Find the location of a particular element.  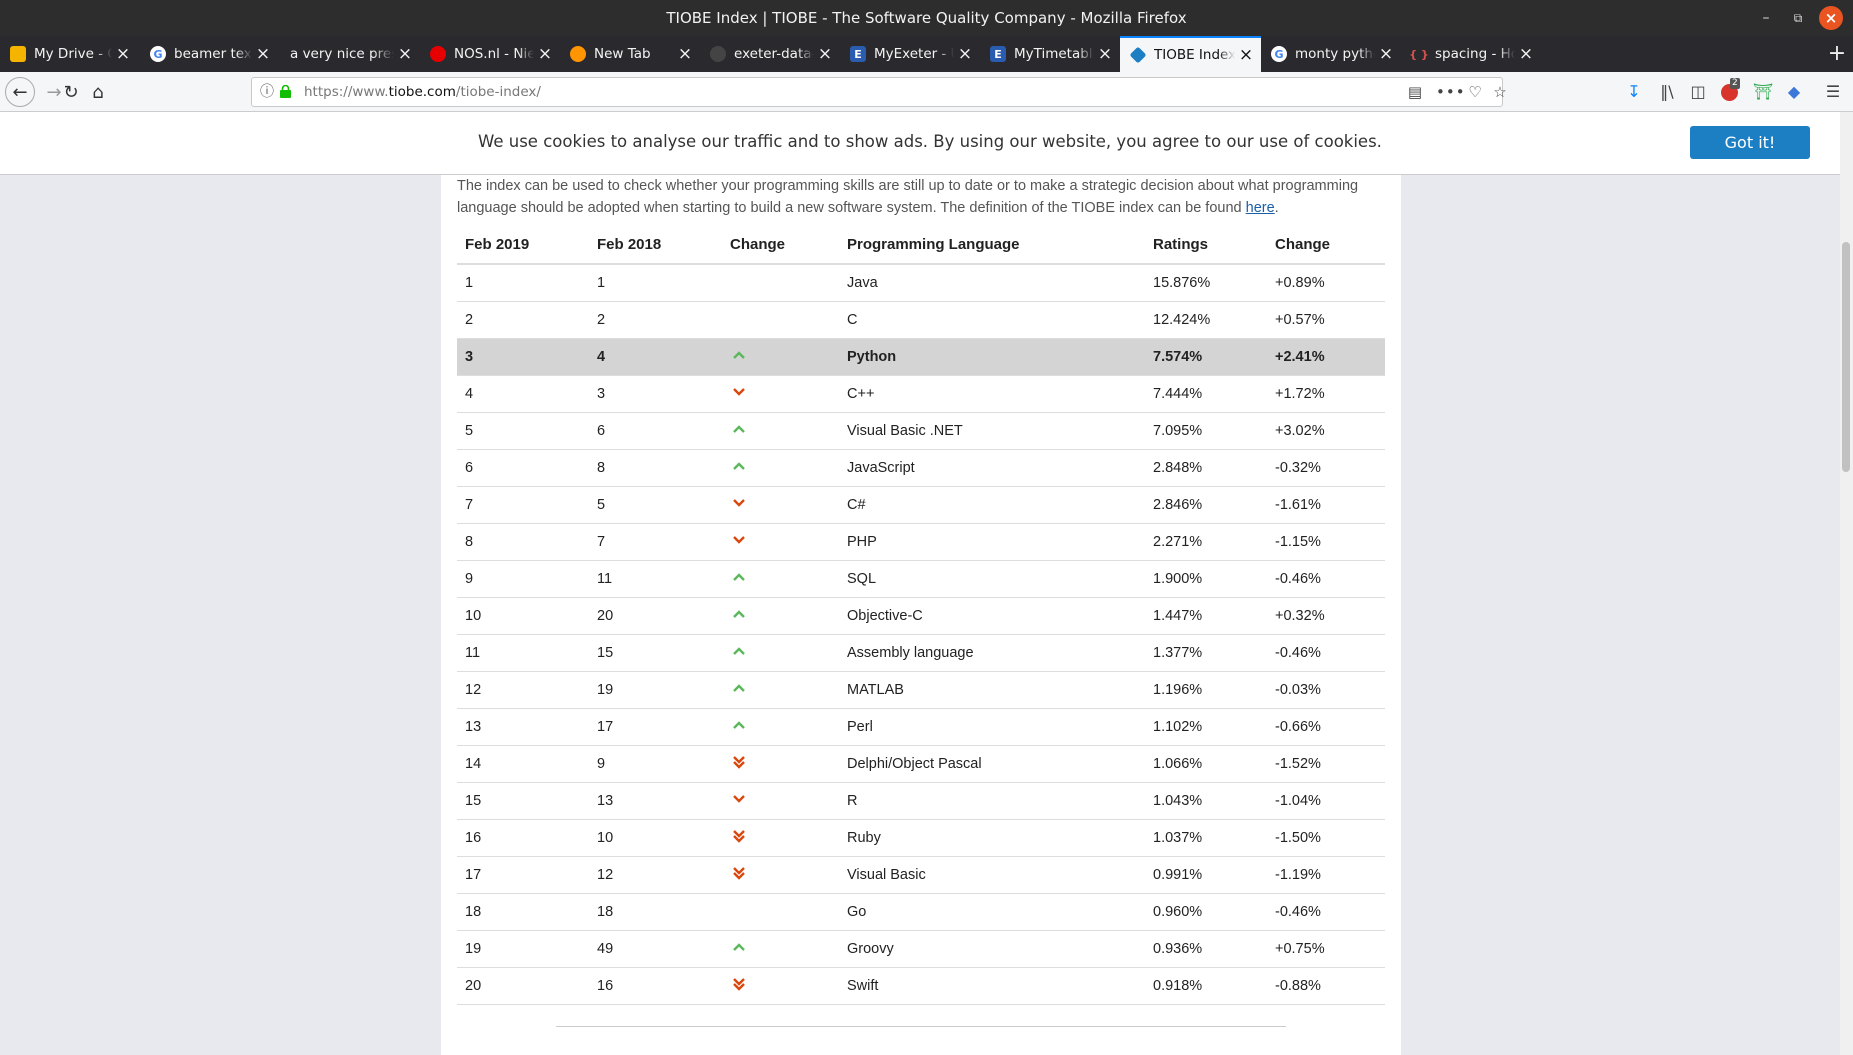

close-window-icon: × is located at coordinates (1831, 18).